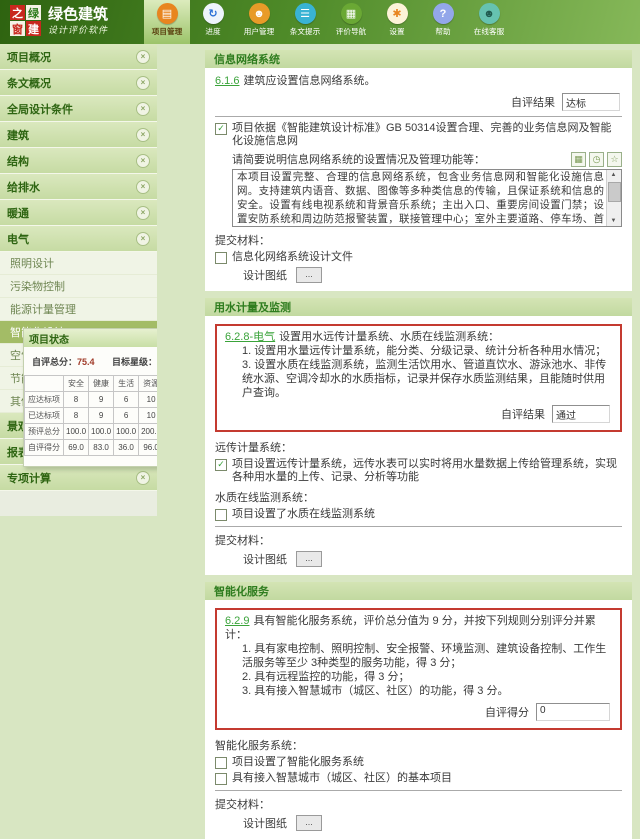 The image size is (640, 839). I want to click on favorite-icon: ☆, so click(614, 159).